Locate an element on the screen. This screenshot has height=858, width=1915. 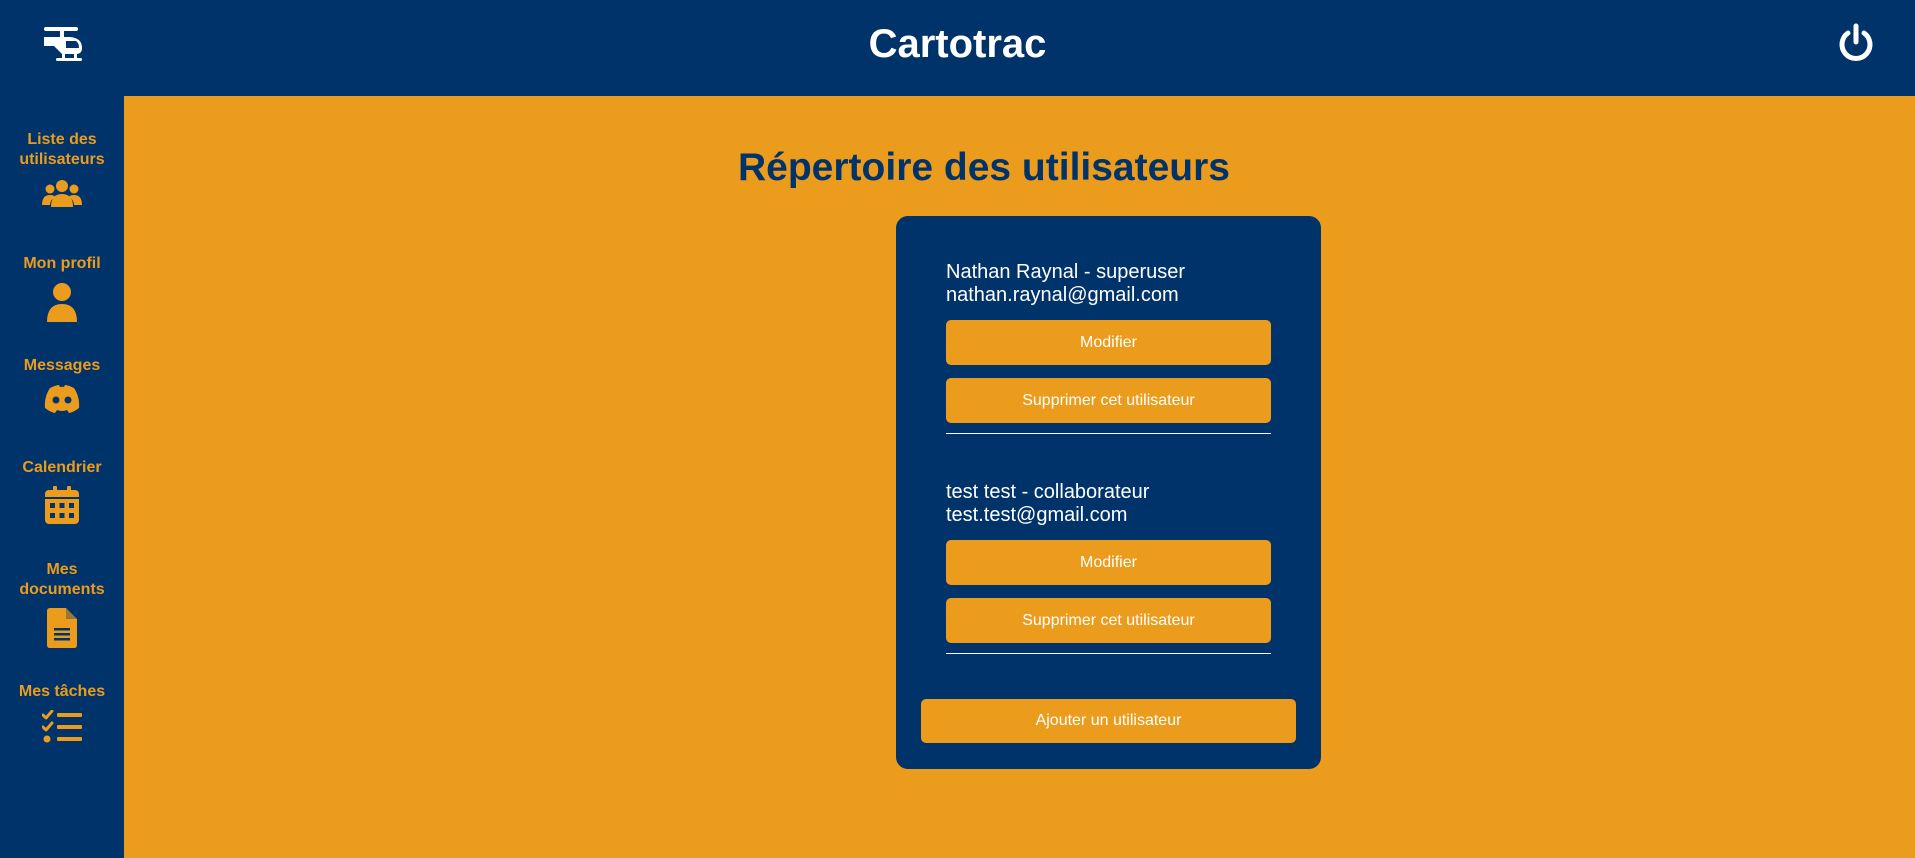
page-title: Répertoire des utilisateurs is located at coordinates (984, 167).